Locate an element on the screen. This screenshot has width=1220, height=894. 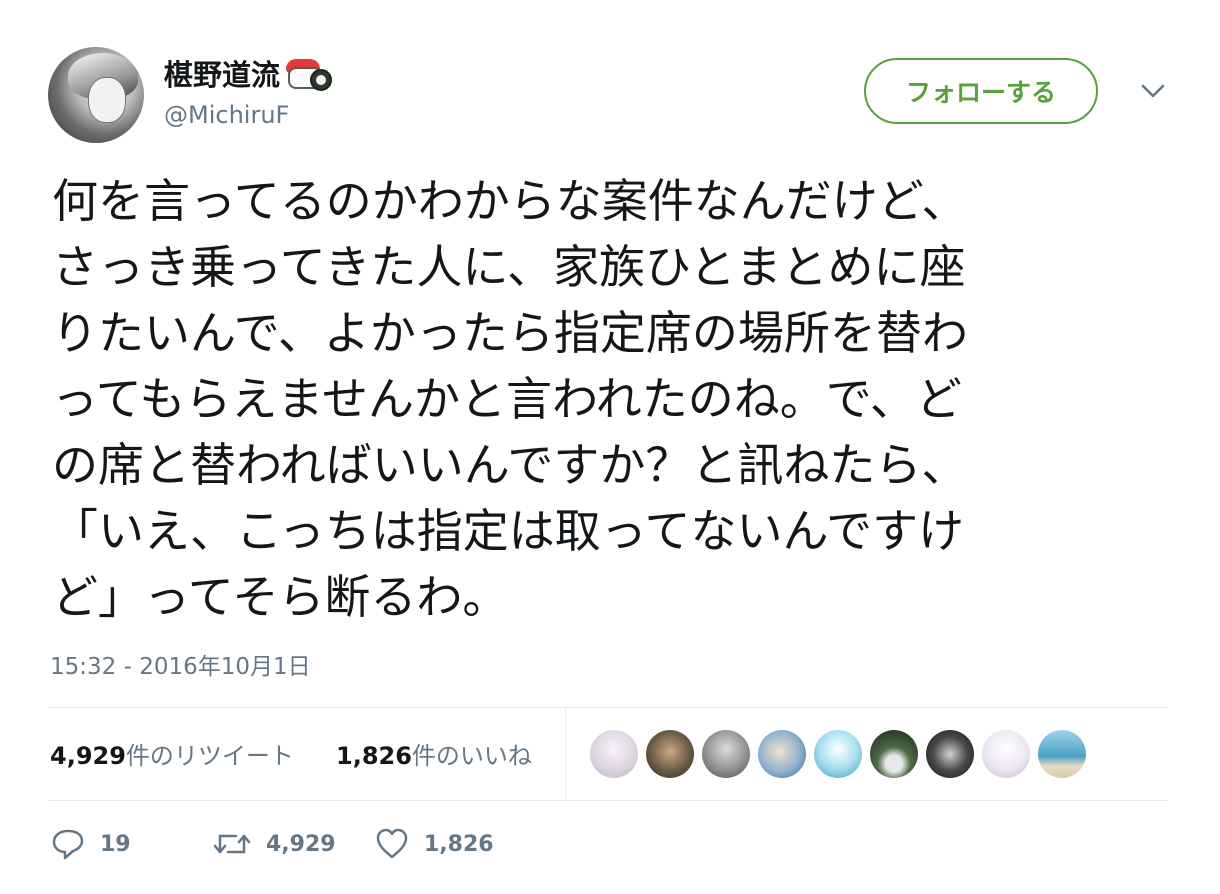
stats-divider is located at coordinates (565, 753).